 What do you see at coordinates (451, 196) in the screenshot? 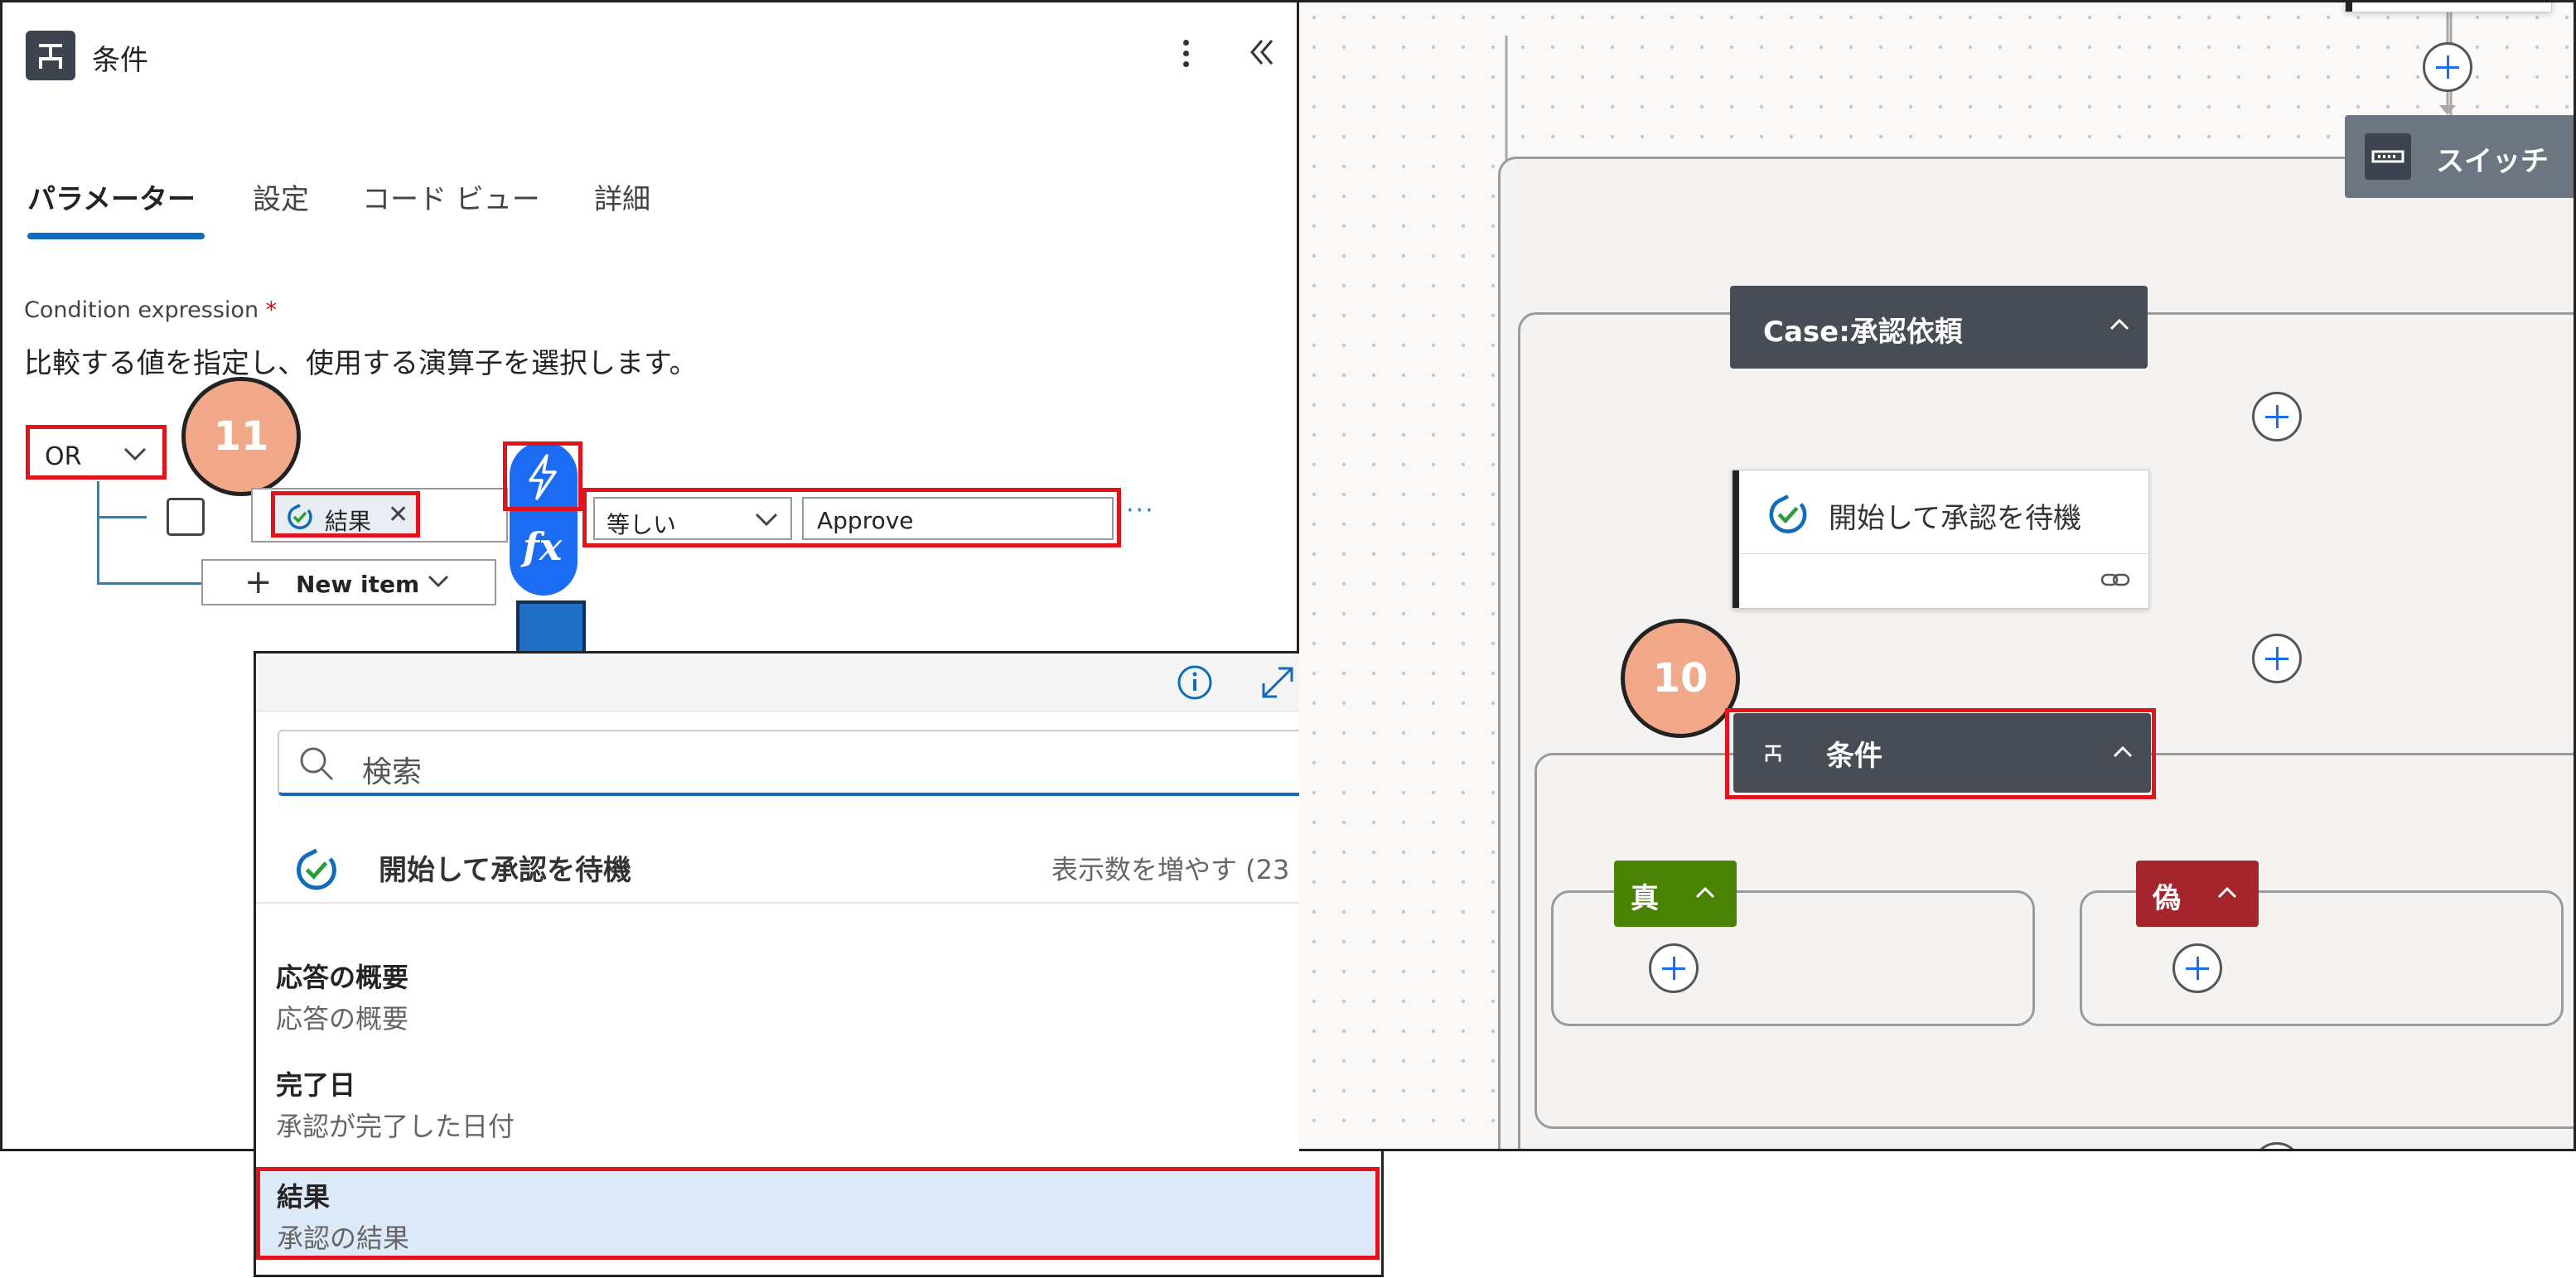
I see `tab-code-view: コード ビュー` at bounding box center [451, 196].